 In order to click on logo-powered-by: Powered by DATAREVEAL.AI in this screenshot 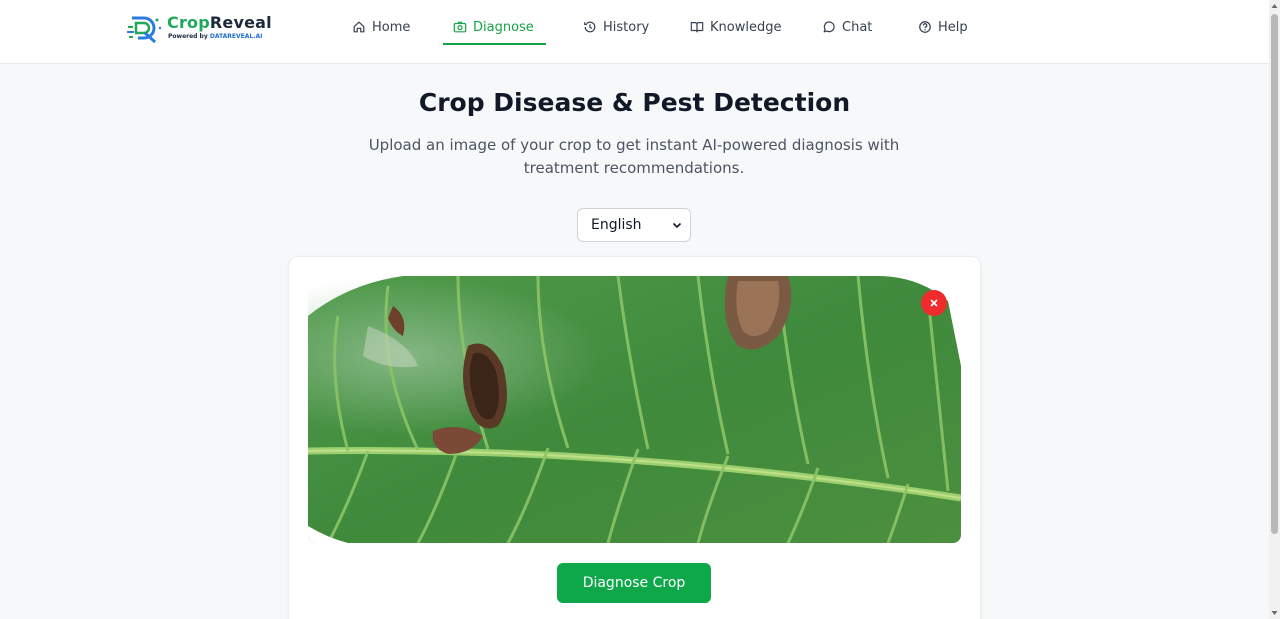, I will do `click(215, 36)`.